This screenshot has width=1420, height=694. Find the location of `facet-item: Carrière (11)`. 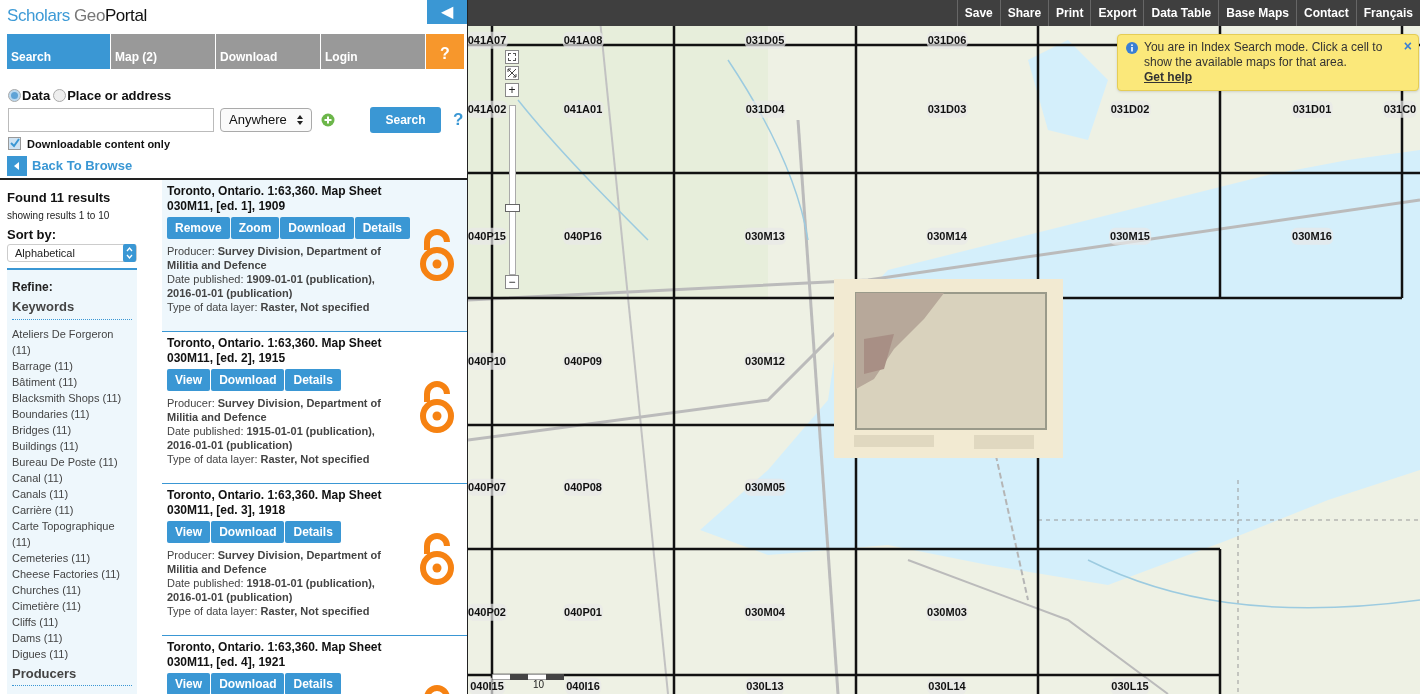

facet-item: Carrière (11) is located at coordinates (71, 509).